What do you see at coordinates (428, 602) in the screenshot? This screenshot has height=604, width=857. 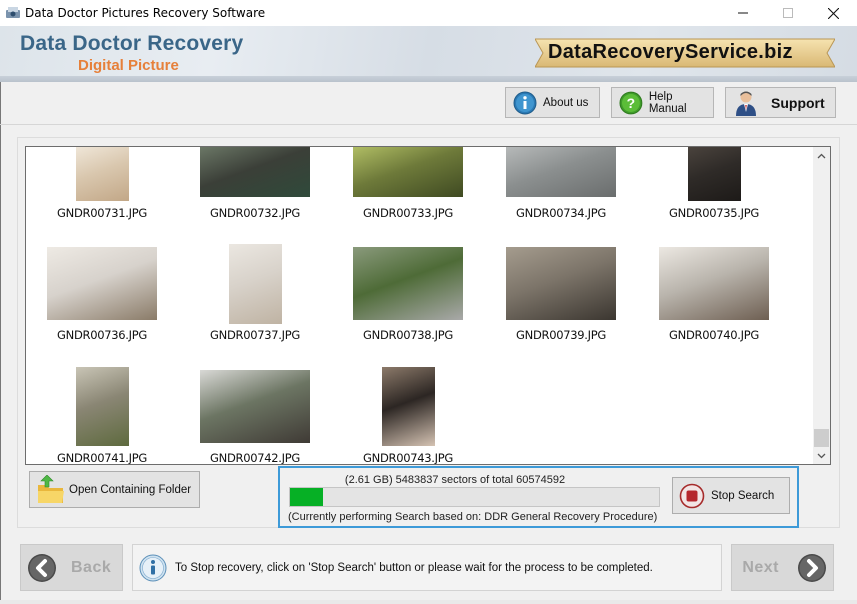 I see `window-bottom-edge` at bounding box center [428, 602].